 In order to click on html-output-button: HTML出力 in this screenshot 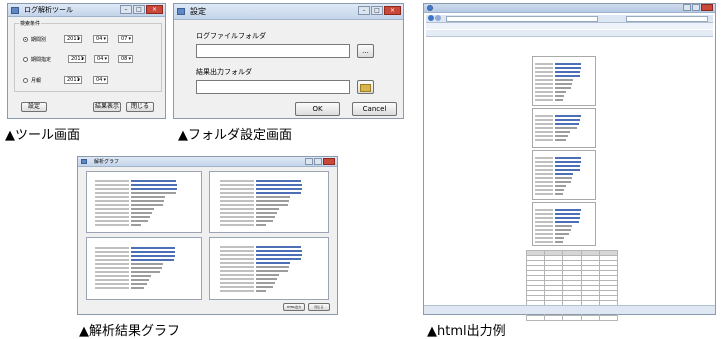, I will do `click(294, 307)`.